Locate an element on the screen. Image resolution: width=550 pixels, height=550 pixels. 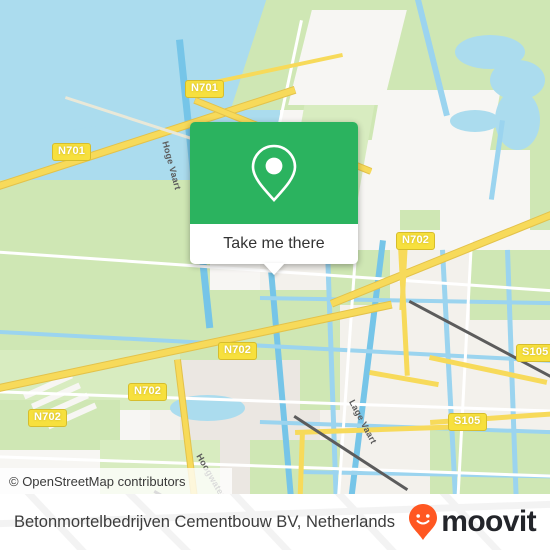
map-pin-icon is located at coordinates (274, 173).